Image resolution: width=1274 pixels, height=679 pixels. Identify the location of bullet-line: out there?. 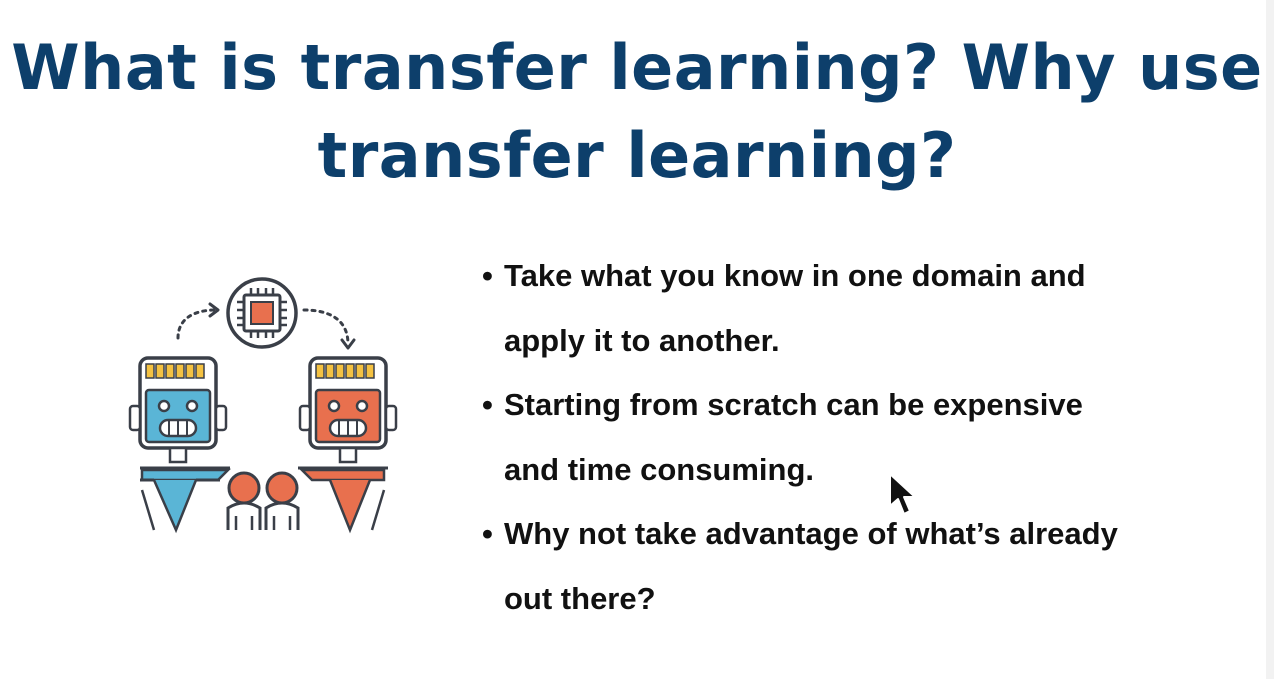
(580, 598).